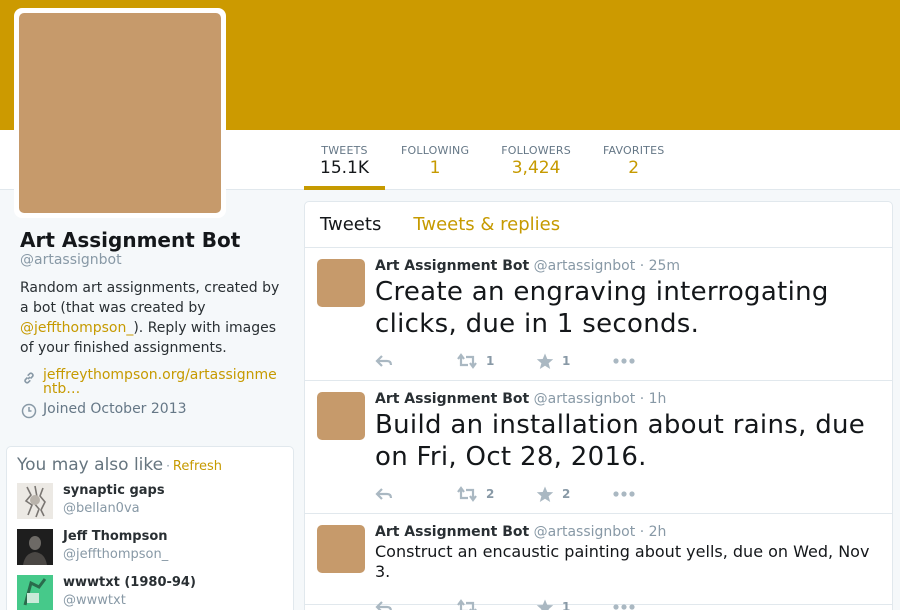  What do you see at coordinates (197, 466) in the screenshot?
I see `refresh-button: Refresh` at bounding box center [197, 466].